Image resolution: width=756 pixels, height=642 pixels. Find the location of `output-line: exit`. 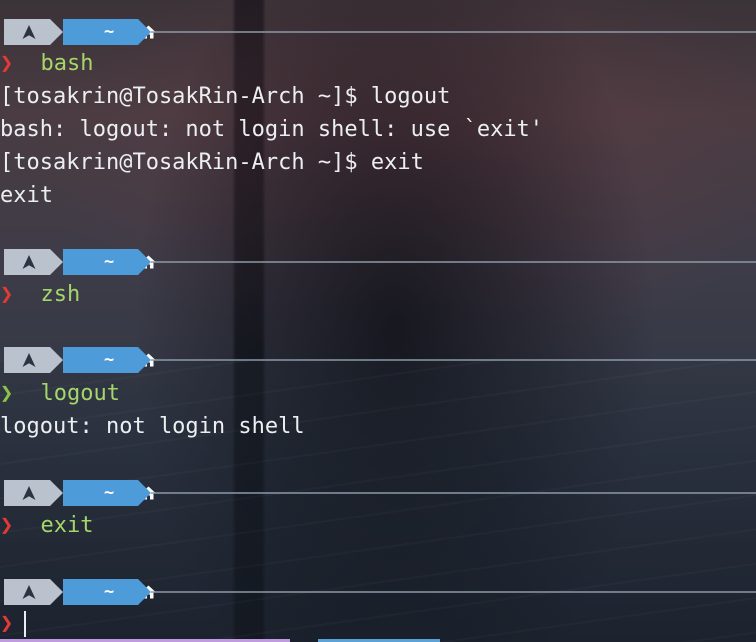

output-line: exit is located at coordinates (26, 195).